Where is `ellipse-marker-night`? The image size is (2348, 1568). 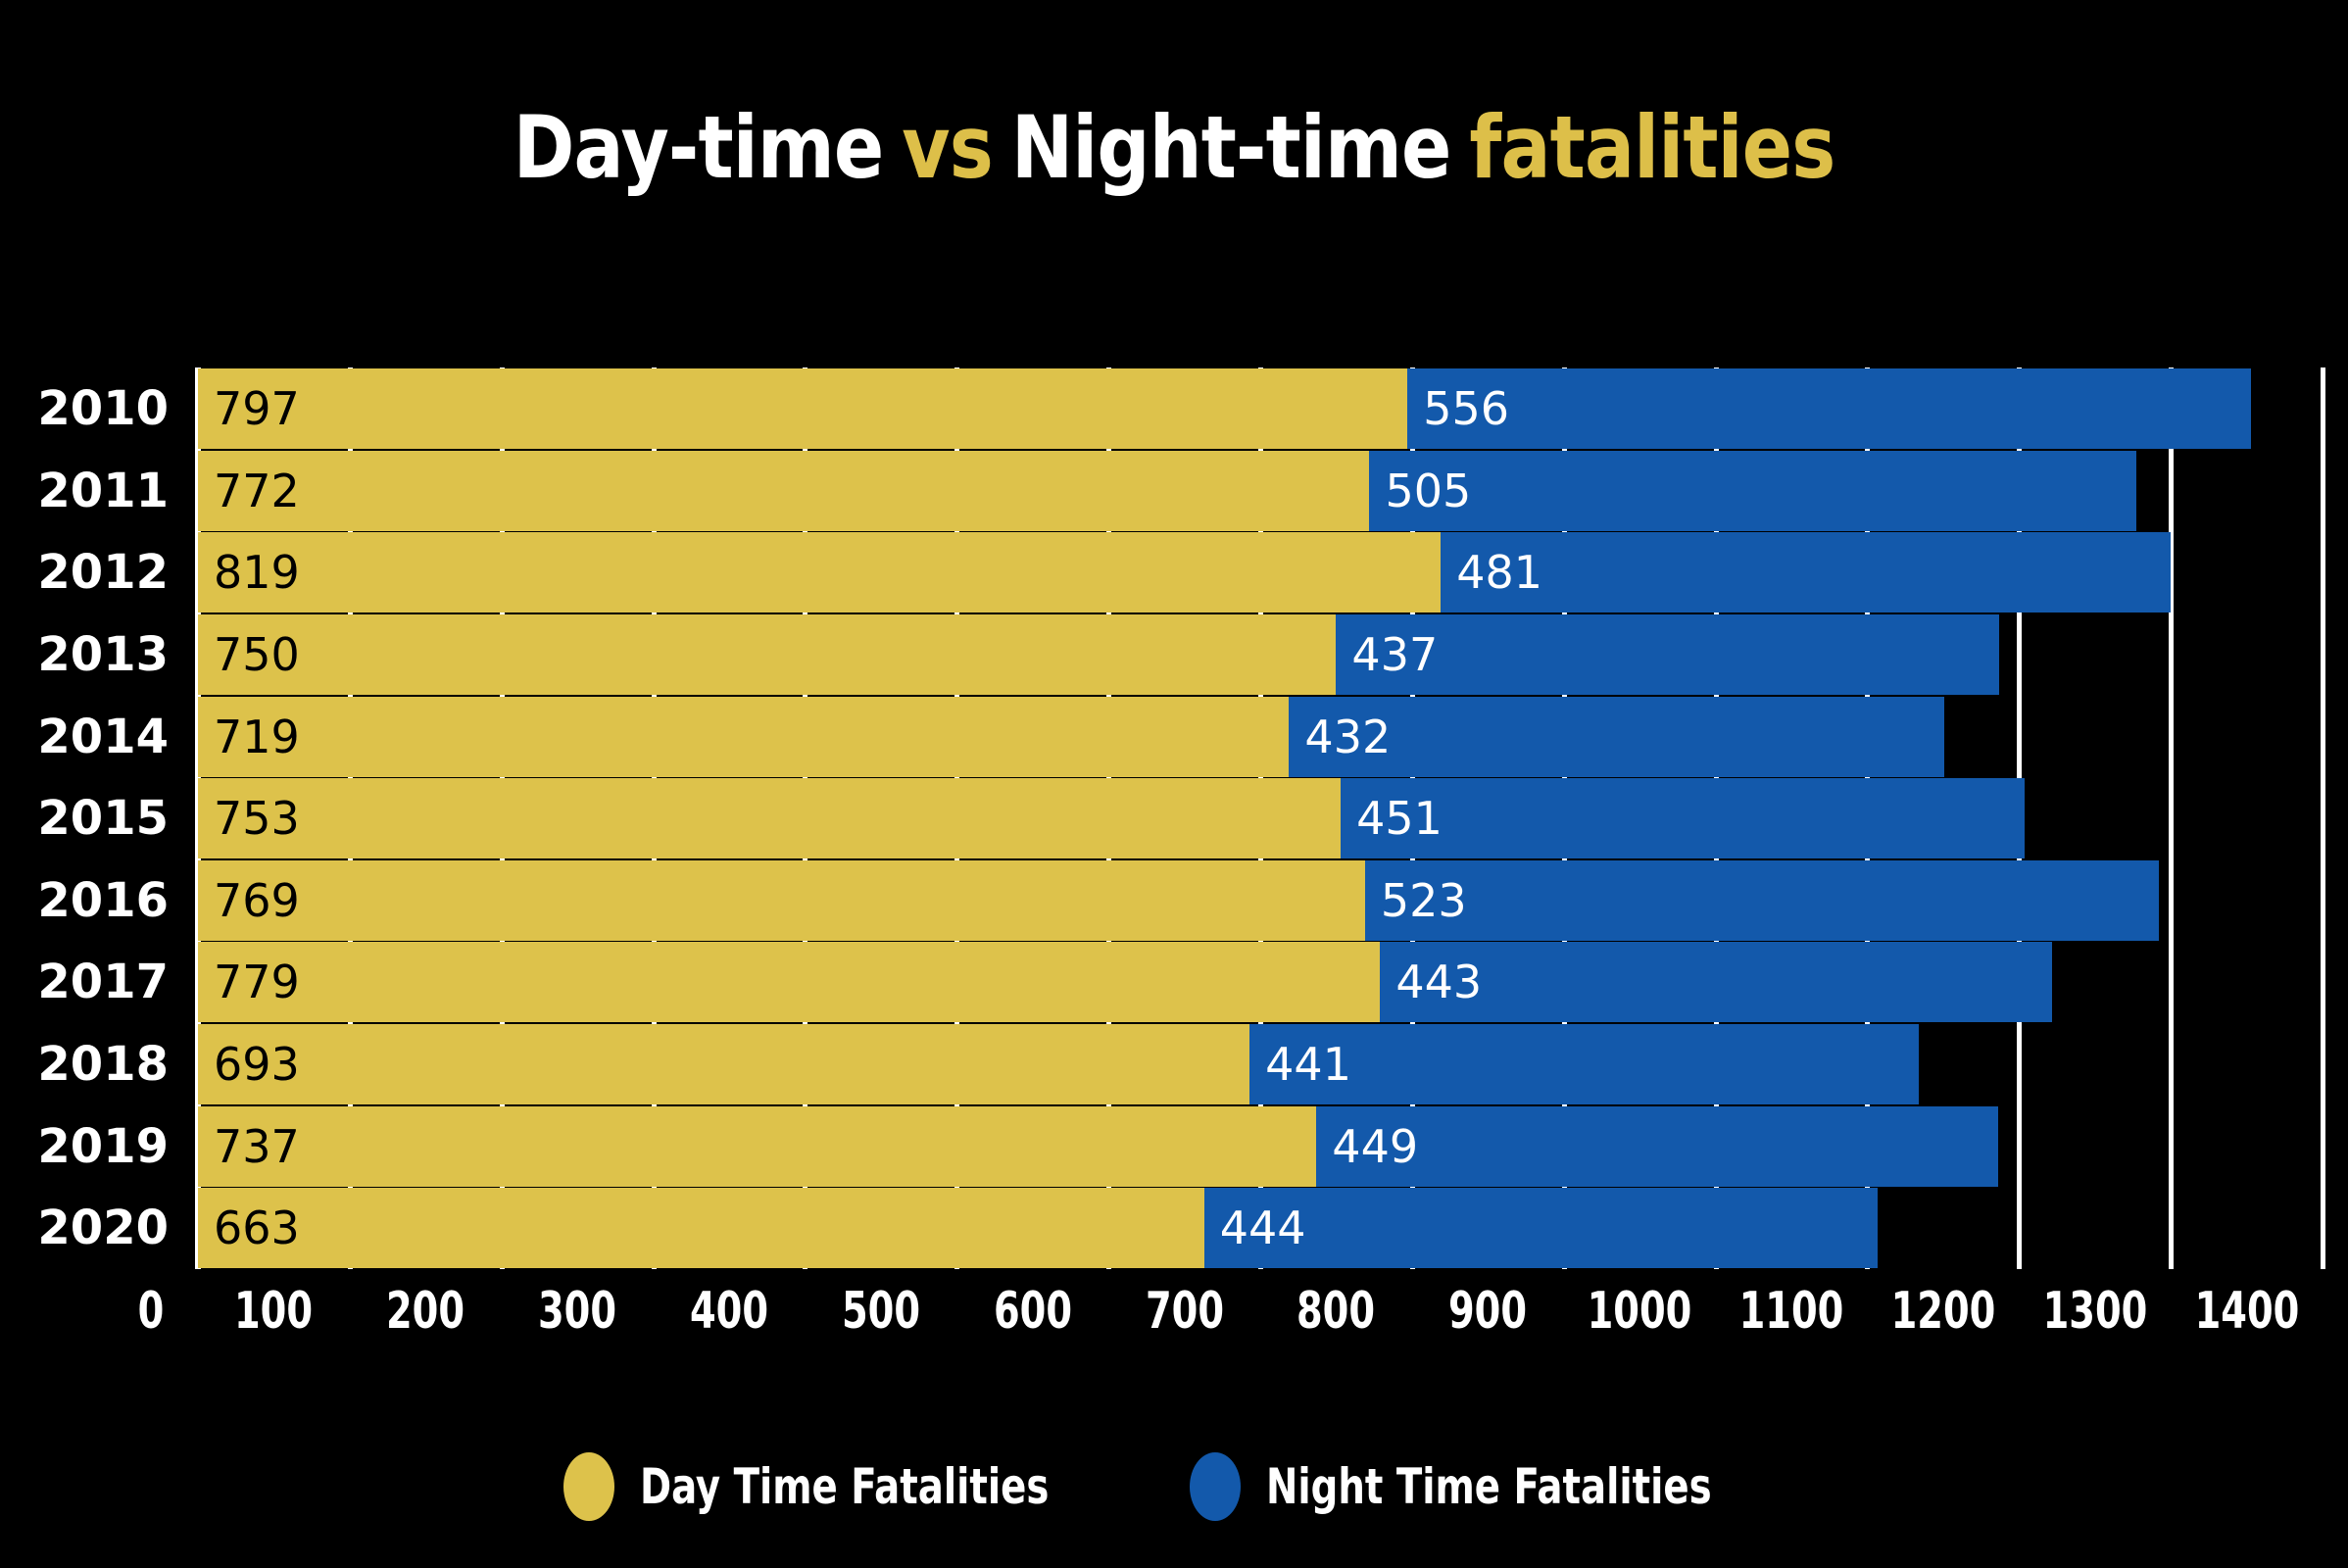 ellipse-marker-night is located at coordinates (1216, 1486).